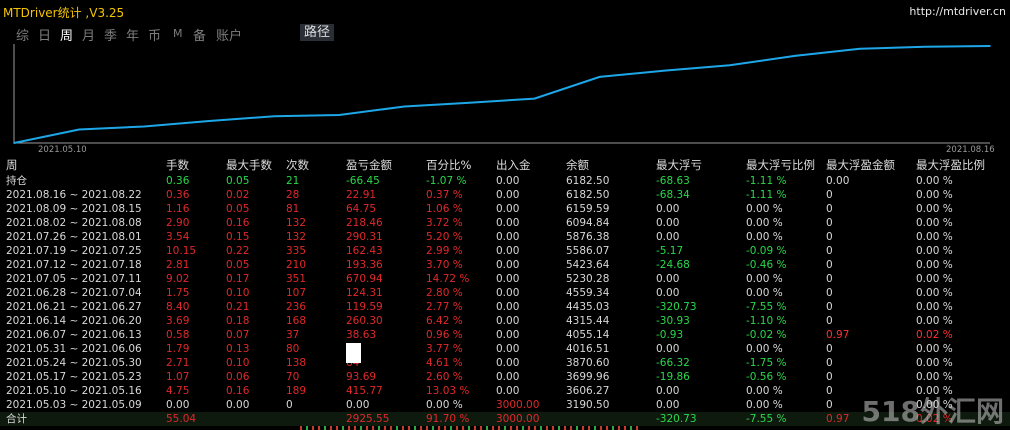 This screenshot has width=1010, height=430. Describe the element at coordinates (74, 377) in the screenshot. I see `cell-week: 2021.05.17 ~ 2021.05.23` at that location.